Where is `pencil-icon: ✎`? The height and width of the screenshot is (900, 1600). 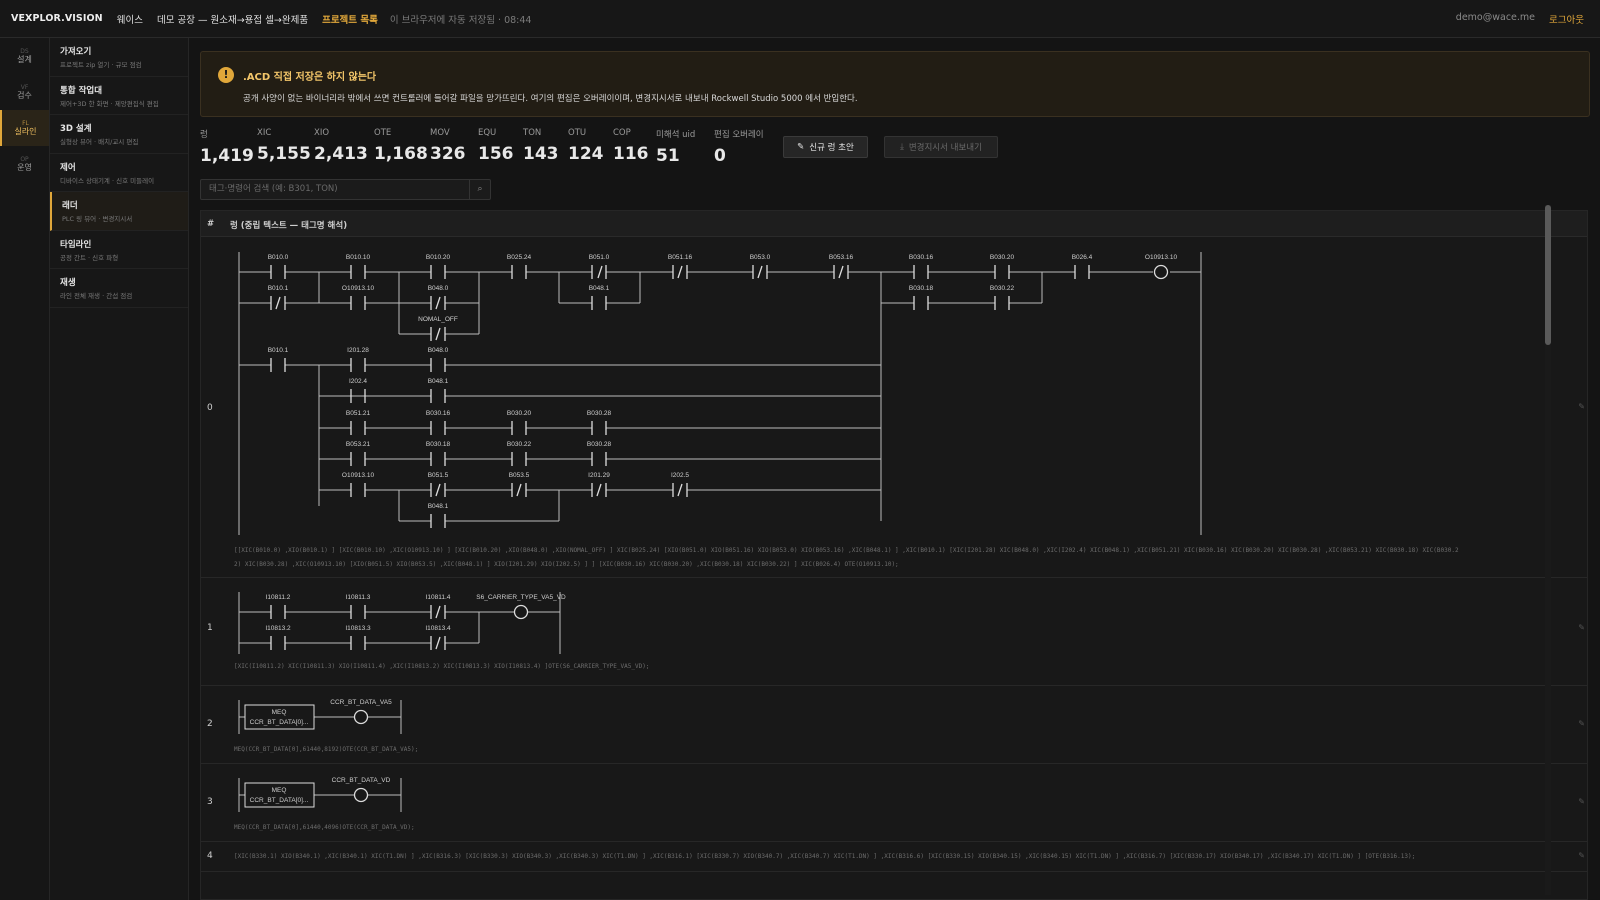
pencil-icon: ✎ is located at coordinates (801, 147).